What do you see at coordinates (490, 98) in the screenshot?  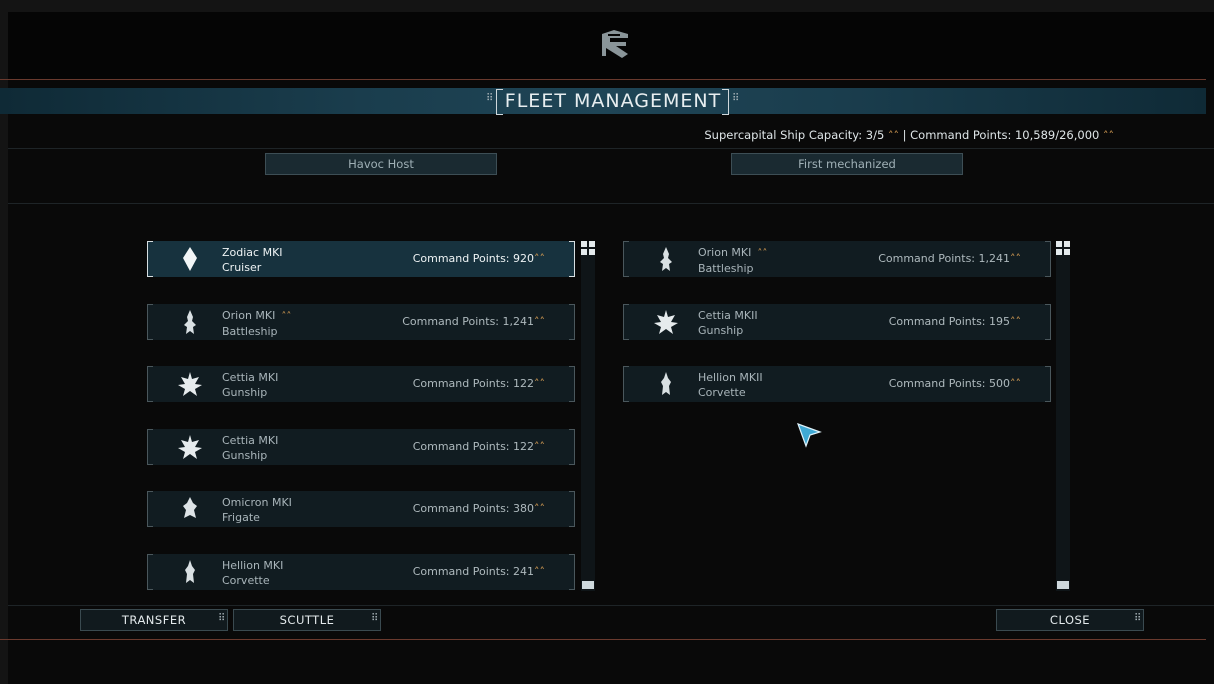 I see `title-grip-left-icon: ⠿` at bounding box center [490, 98].